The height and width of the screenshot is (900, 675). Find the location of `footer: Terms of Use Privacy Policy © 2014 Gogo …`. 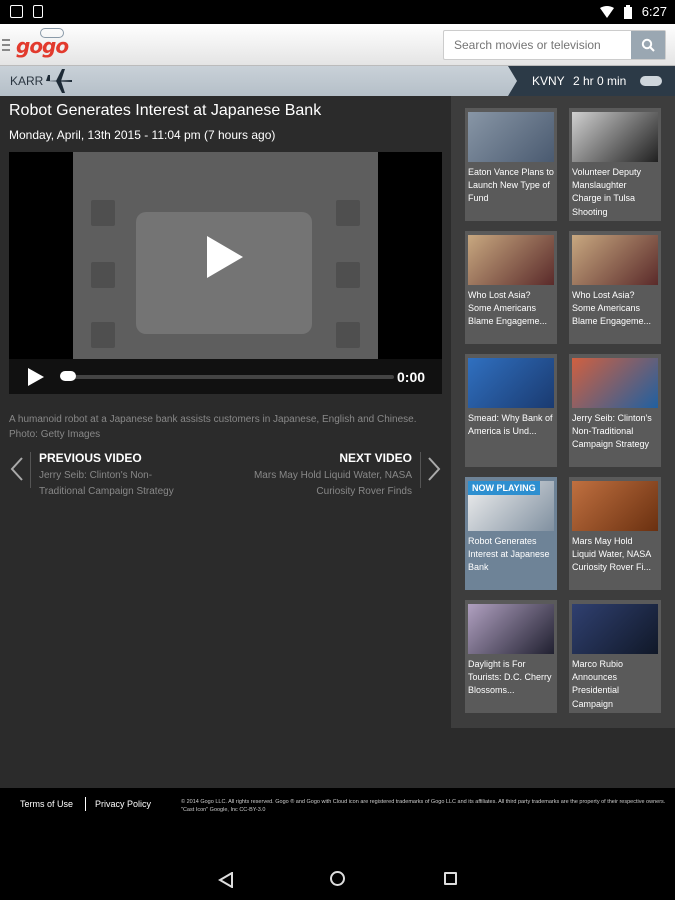

footer: Terms of Use Privacy Policy © 2014 Gogo … is located at coordinates (337, 814).